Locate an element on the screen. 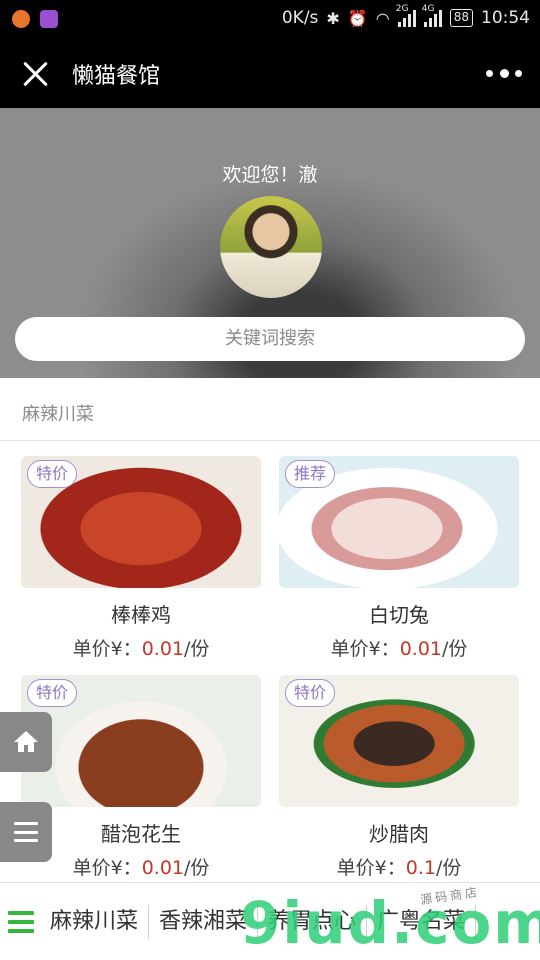 Image resolution: width=540 pixels, height=960 pixels. alarm-icon: ⏰ is located at coordinates (357, 18).